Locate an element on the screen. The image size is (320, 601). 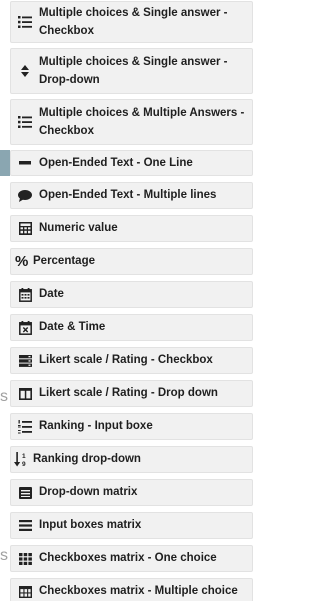
option-label: Checkboxes matrix - Multiple choice is located at coordinates (138, 591).